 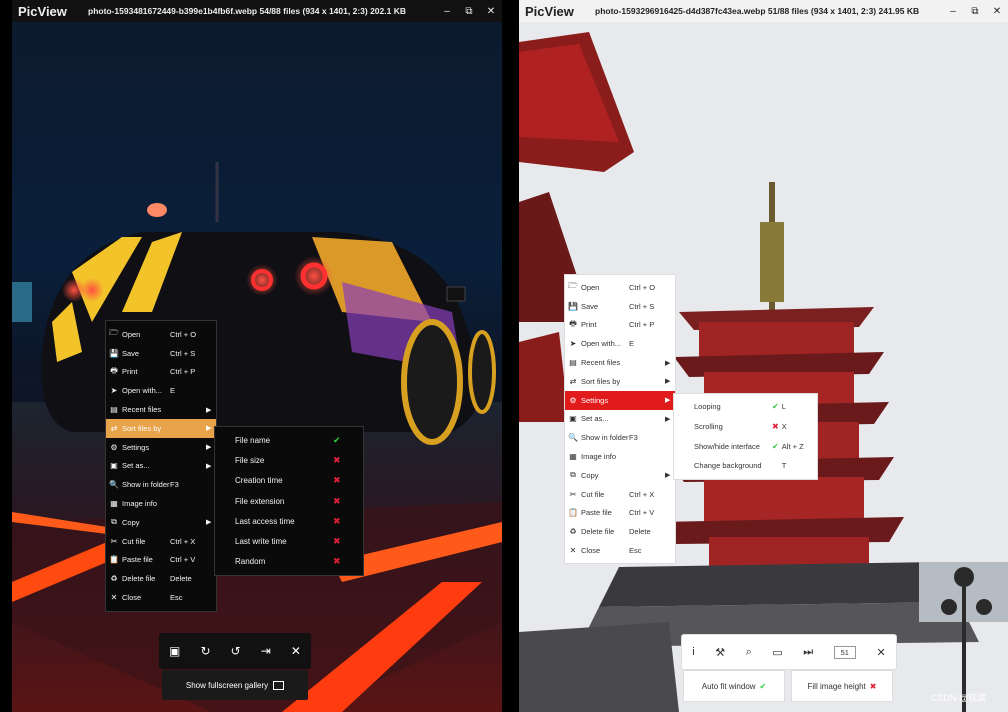 What do you see at coordinates (134, 541) in the screenshot?
I see `menu-item-label: Cut file` at bounding box center [134, 541].